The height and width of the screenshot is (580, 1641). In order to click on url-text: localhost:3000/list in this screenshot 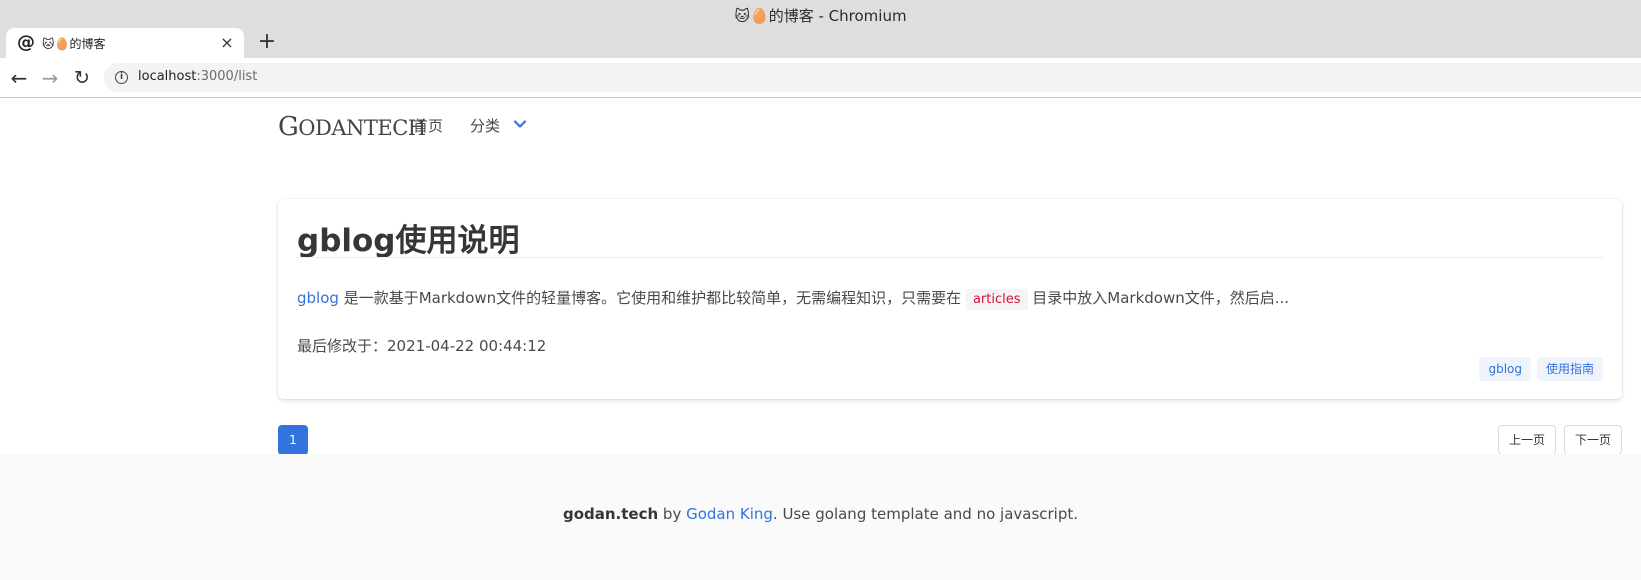, I will do `click(197, 76)`.